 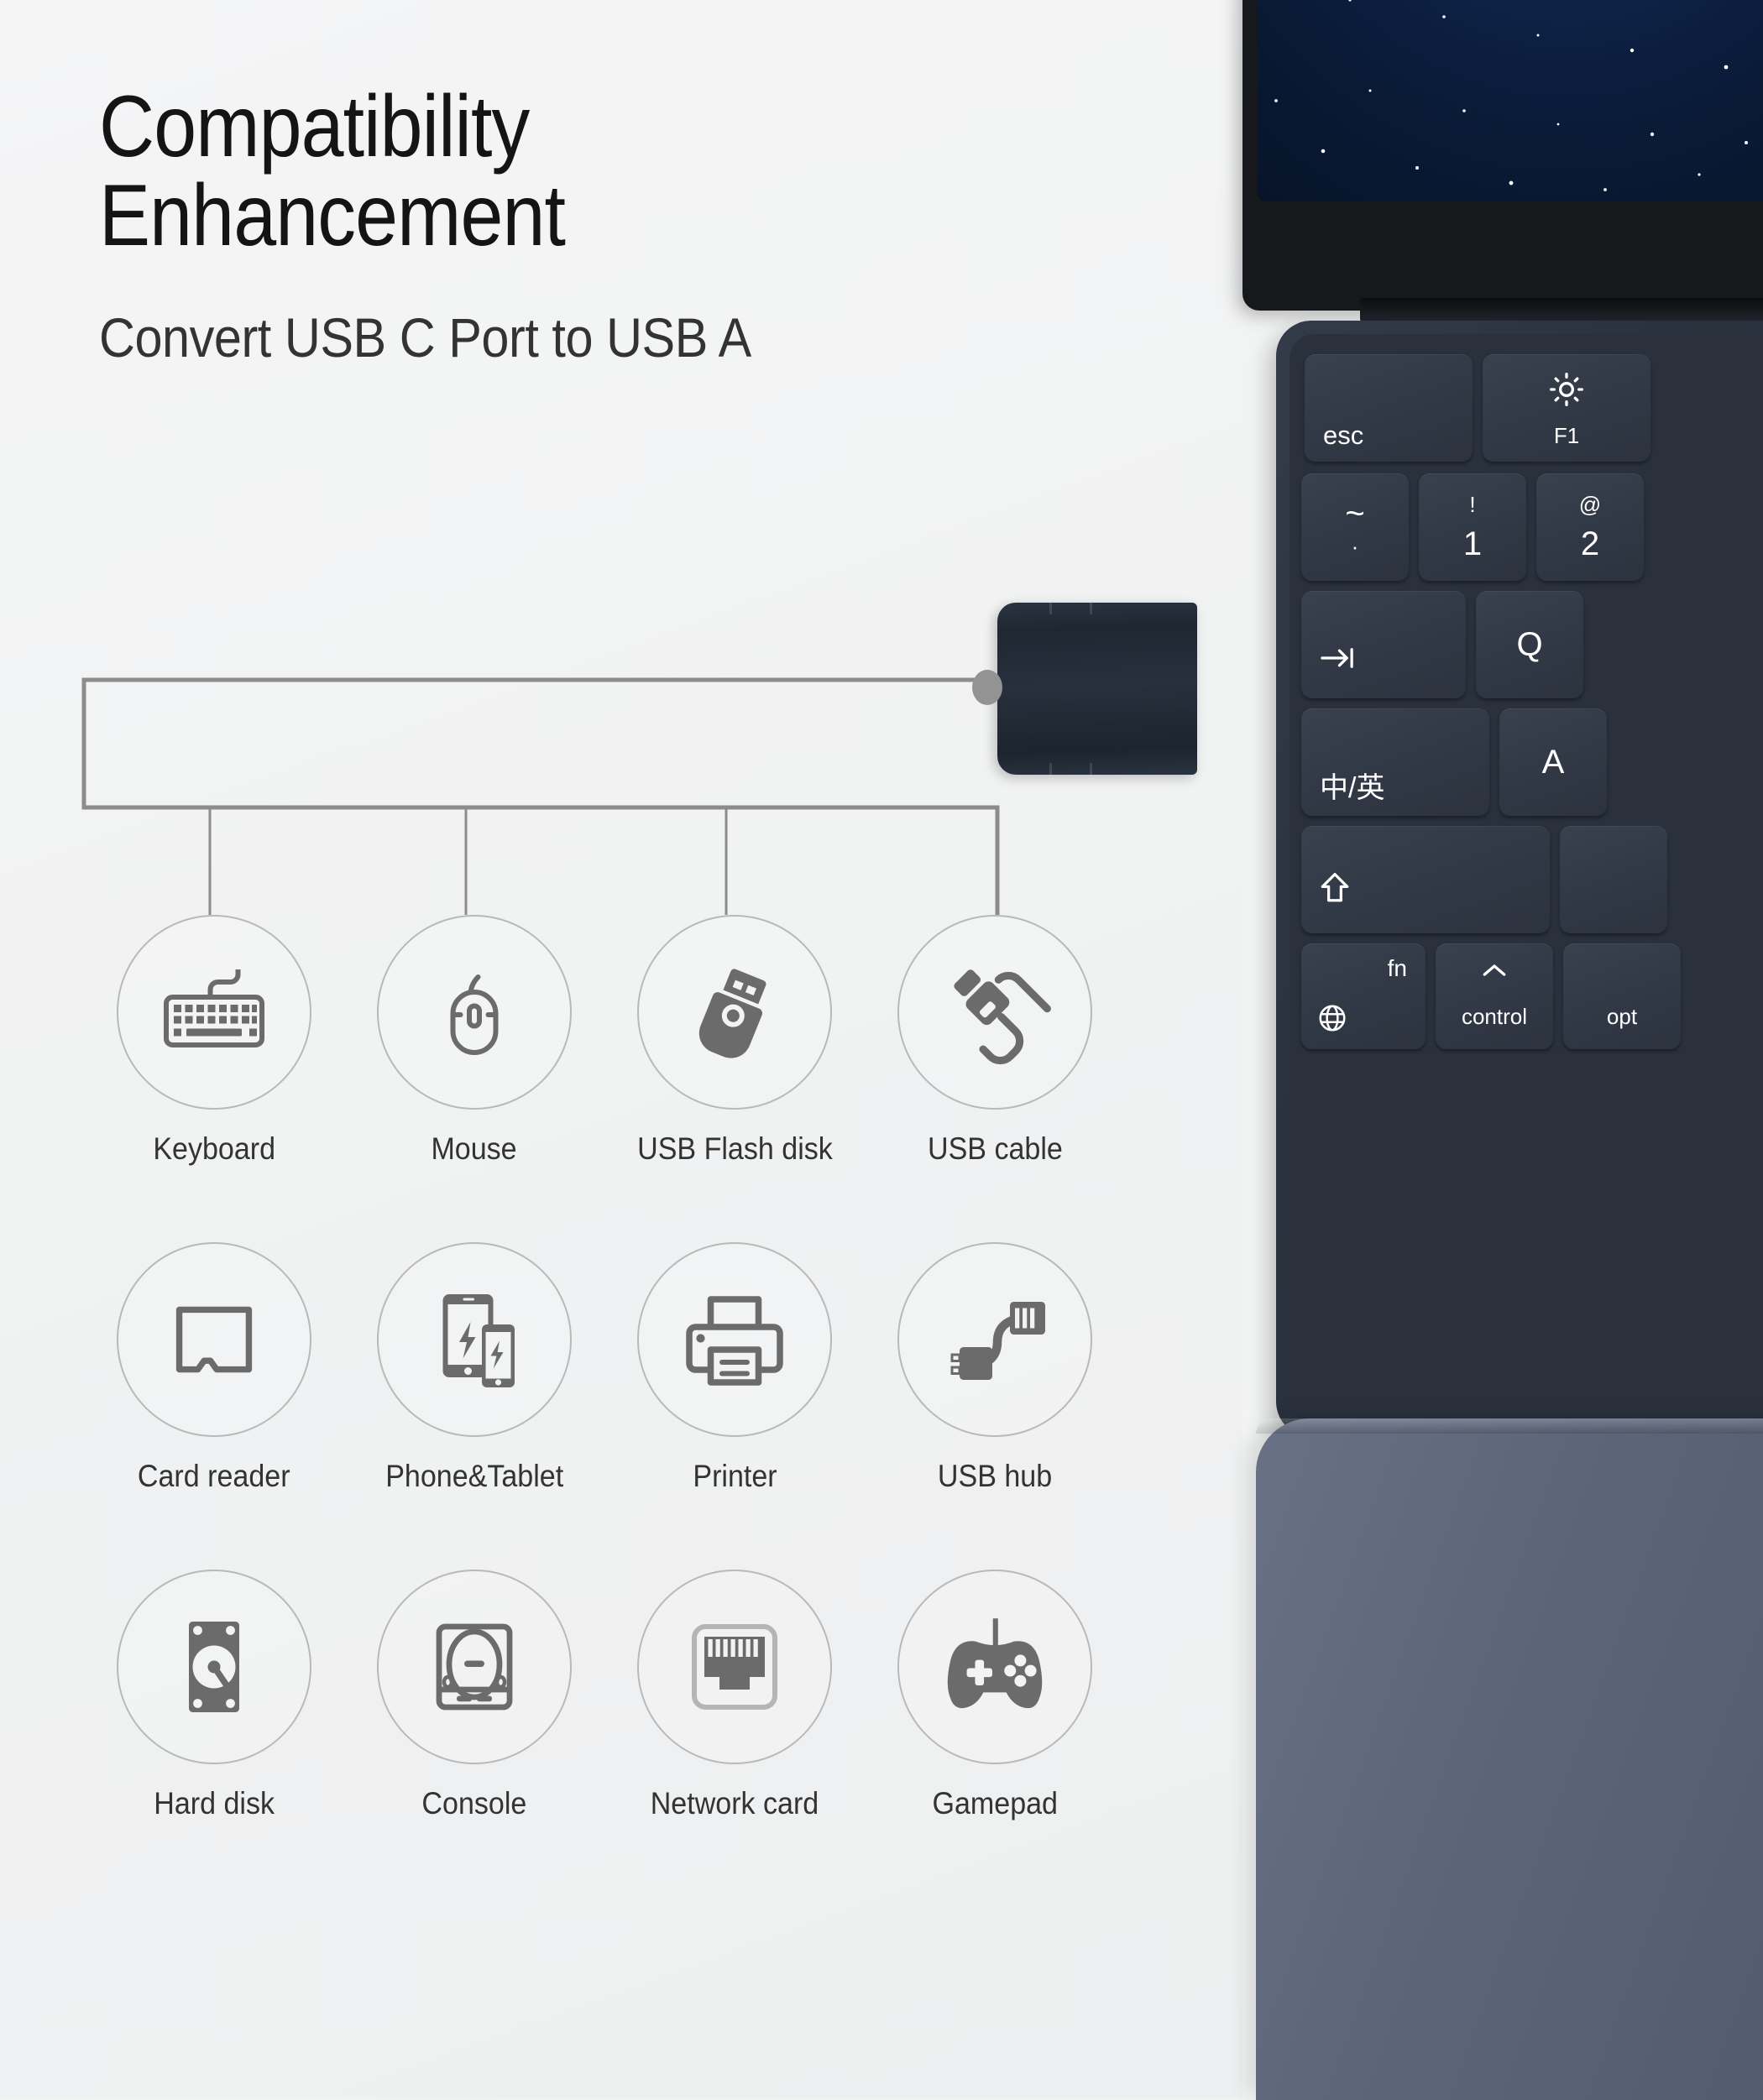 I want to click on device-item-mouse: Mouse, so click(x=474, y=1078).